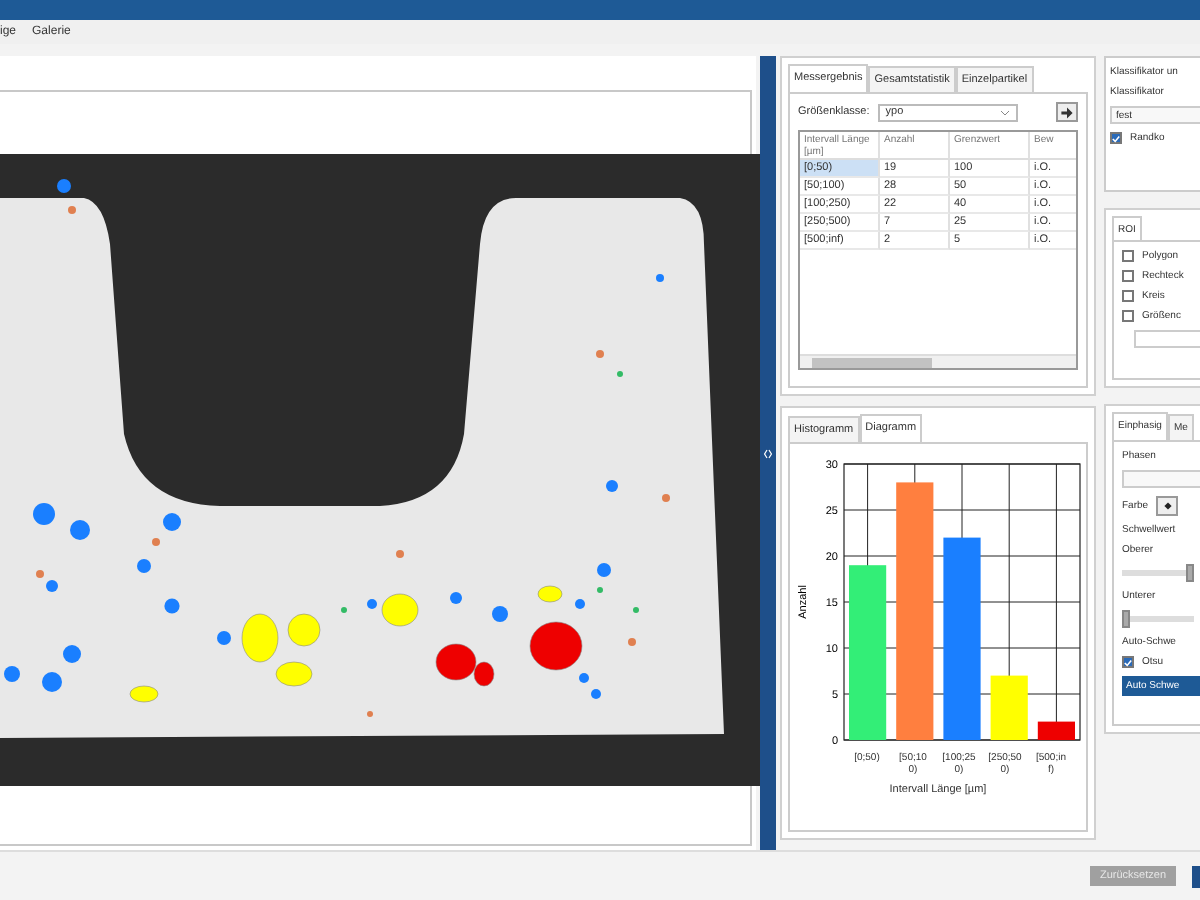  Describe the element at coordinates (1009, 707) in the screenshot. I see `bar` at that location.